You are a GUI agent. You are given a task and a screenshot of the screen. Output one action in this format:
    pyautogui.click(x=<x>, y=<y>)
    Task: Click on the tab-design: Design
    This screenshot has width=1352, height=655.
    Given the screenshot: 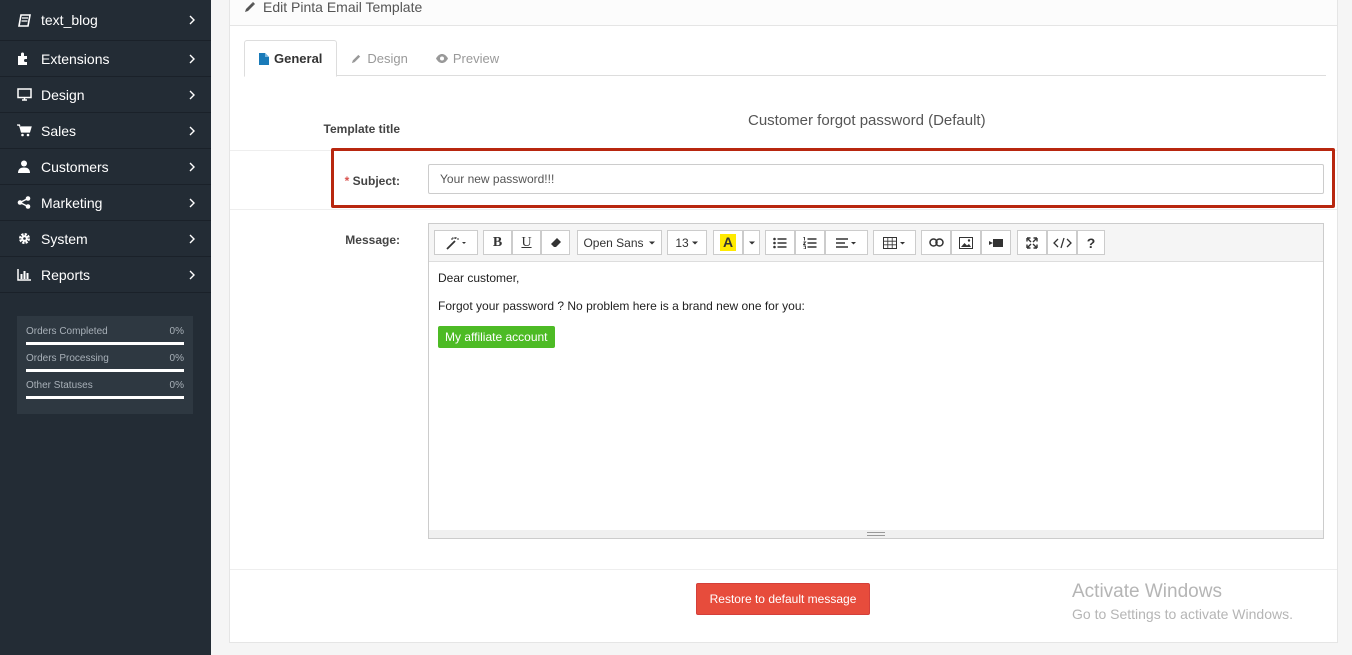 What is the action you would take?
    pyautogui.click(x=379, y=58)
    